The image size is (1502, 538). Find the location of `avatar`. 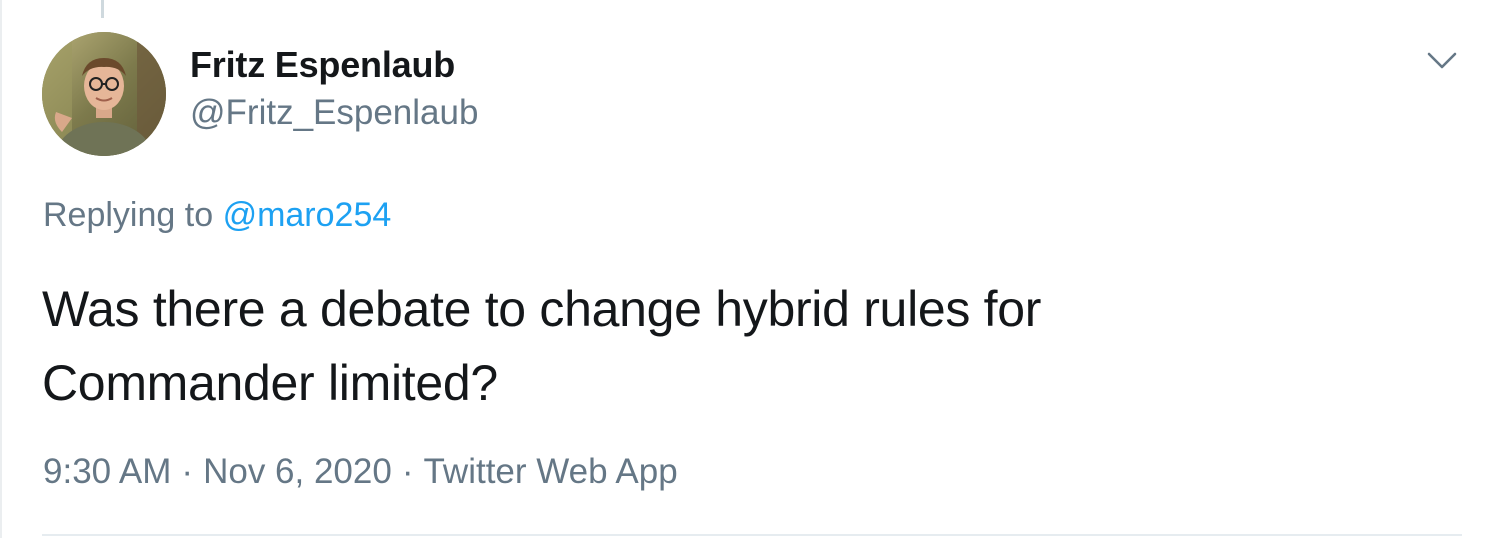

avatar is located at coordinates (104, 94).